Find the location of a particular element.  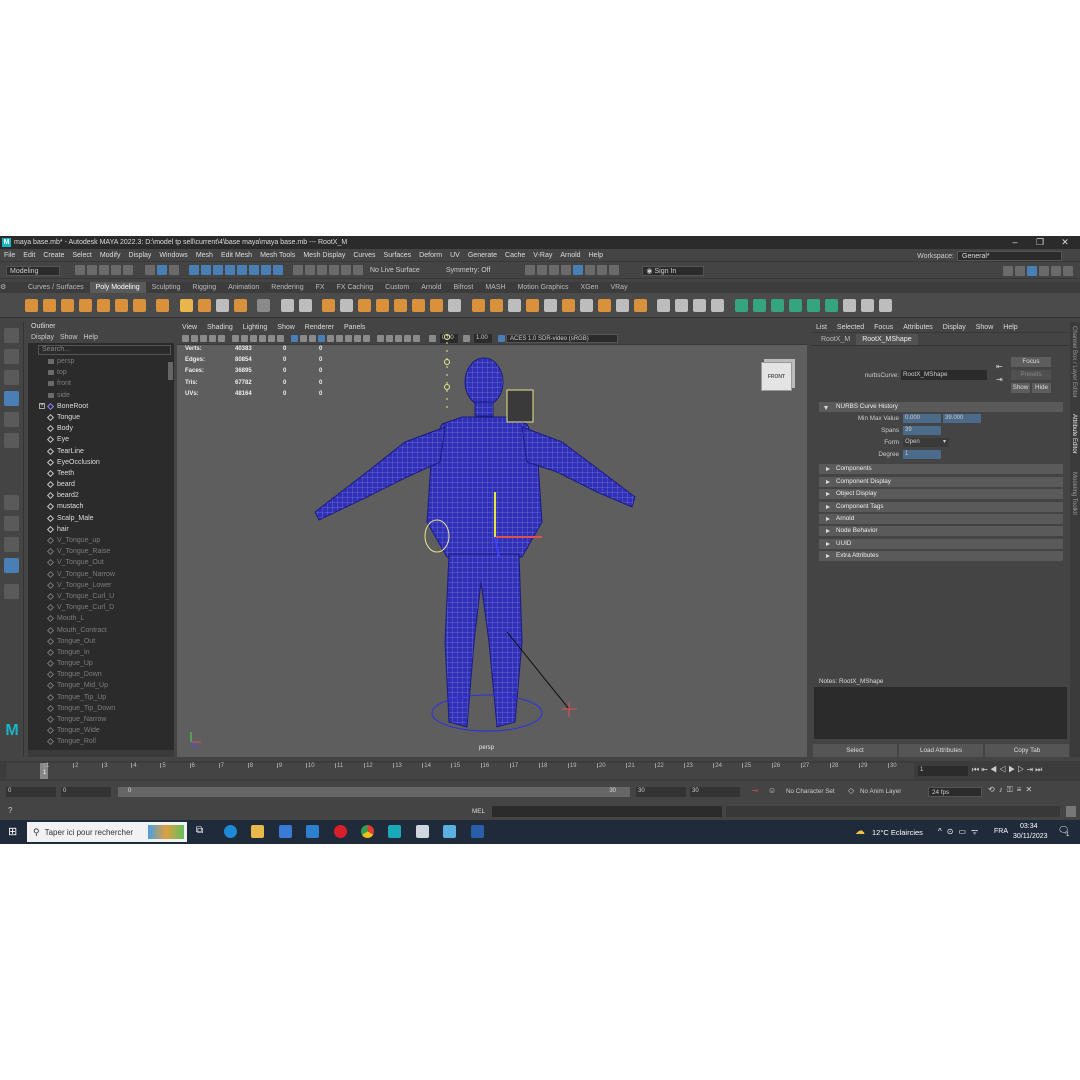

snap-grid-icon is located at coordinates (298, 269).